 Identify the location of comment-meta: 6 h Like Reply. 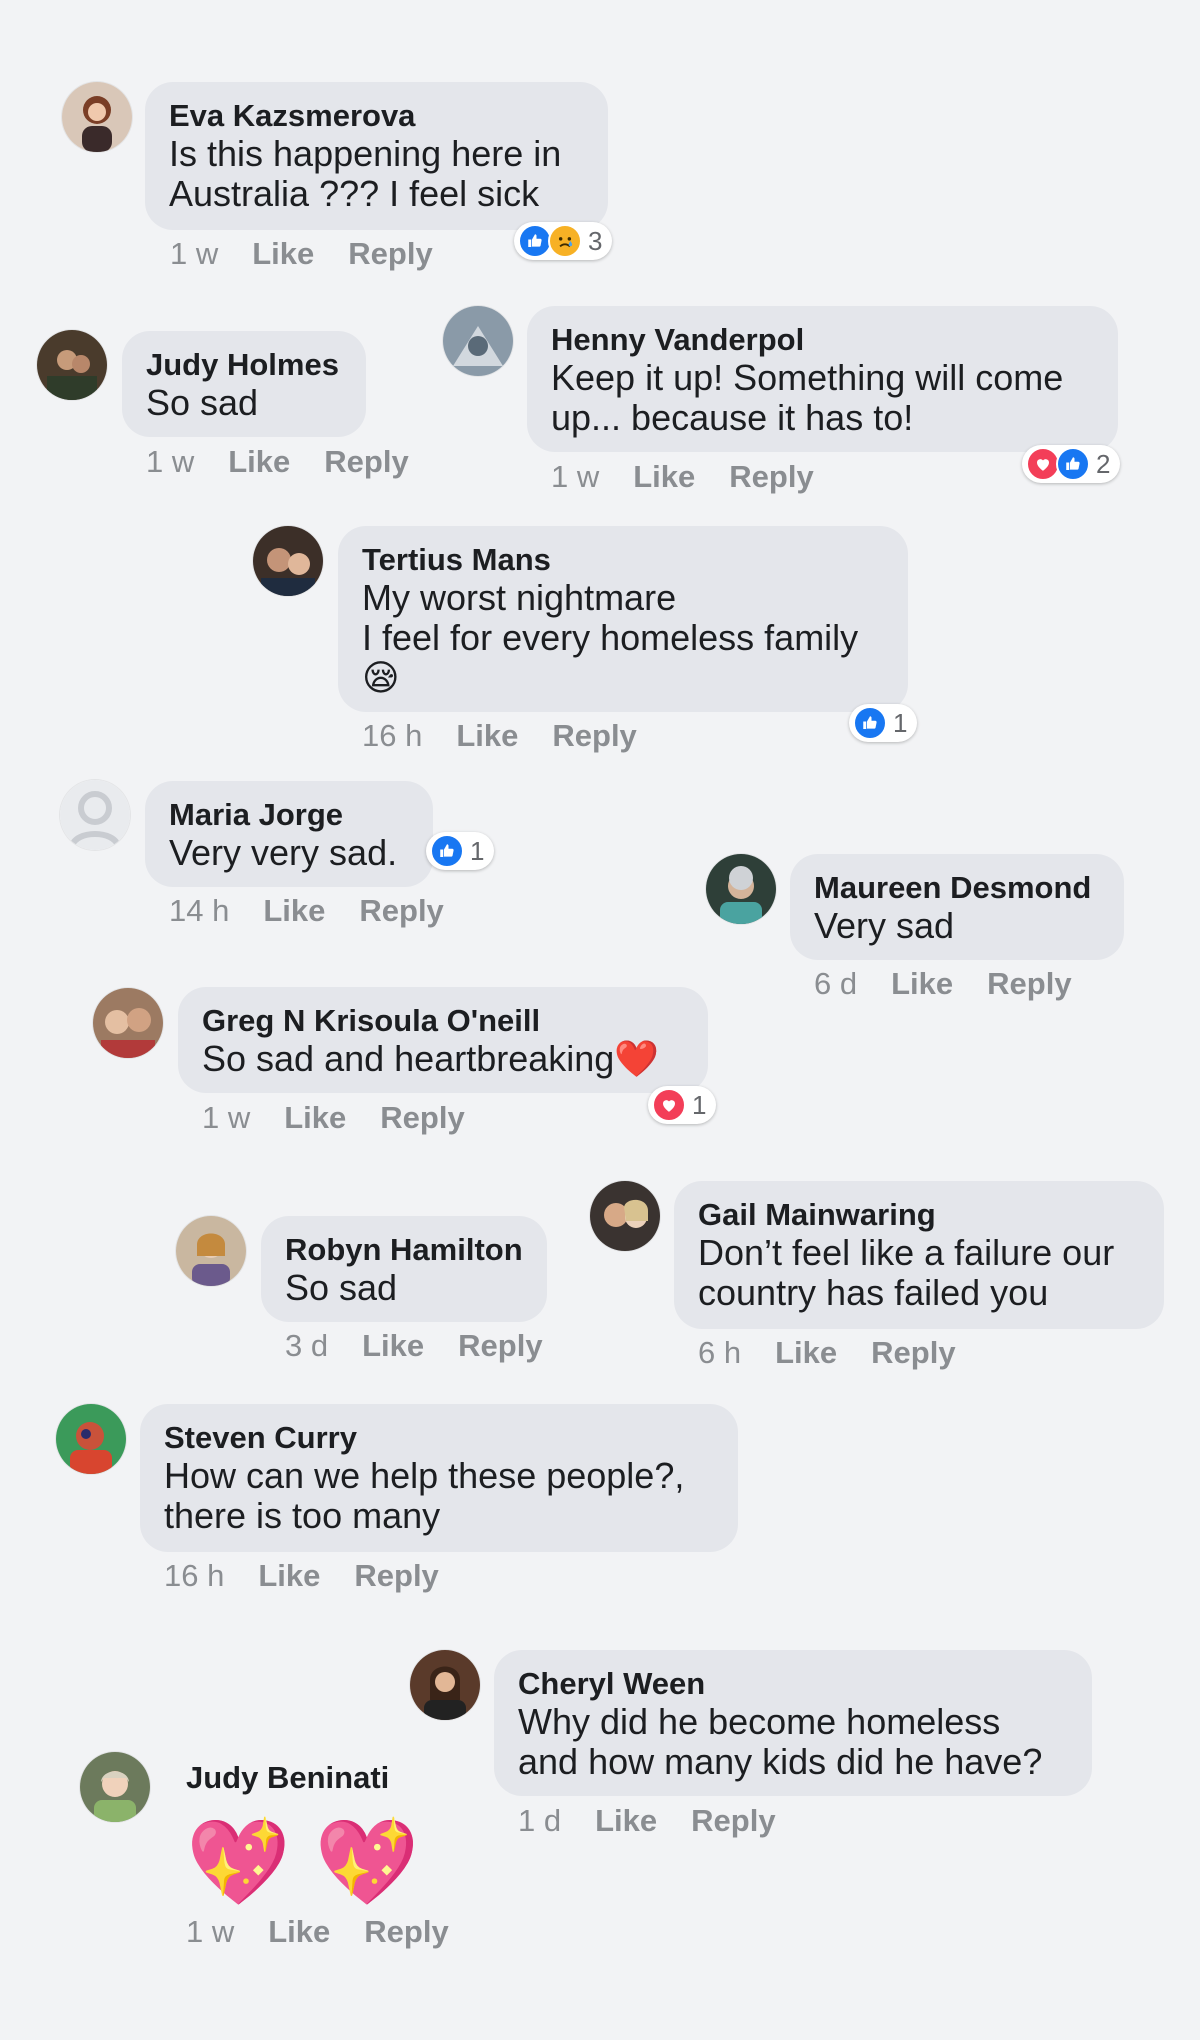
(827, 1353).